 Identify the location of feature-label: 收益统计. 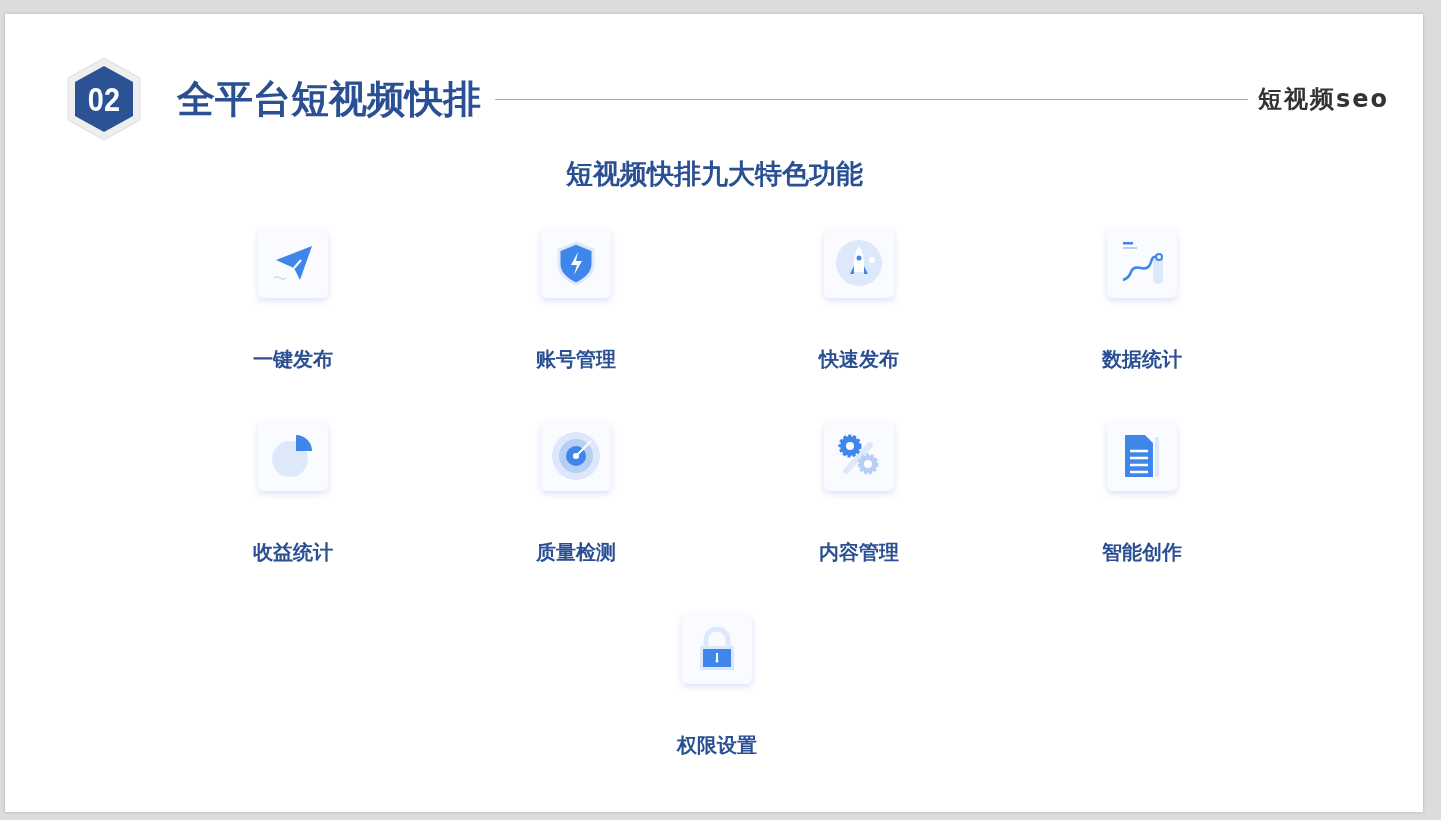
(292, 552).